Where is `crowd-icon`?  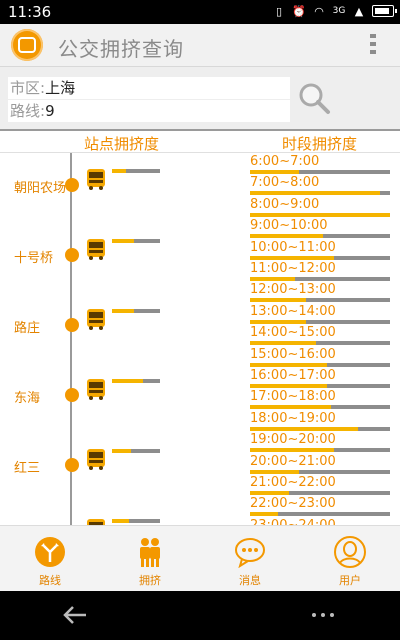 crowd-icon is located at coordinates (150, 552).